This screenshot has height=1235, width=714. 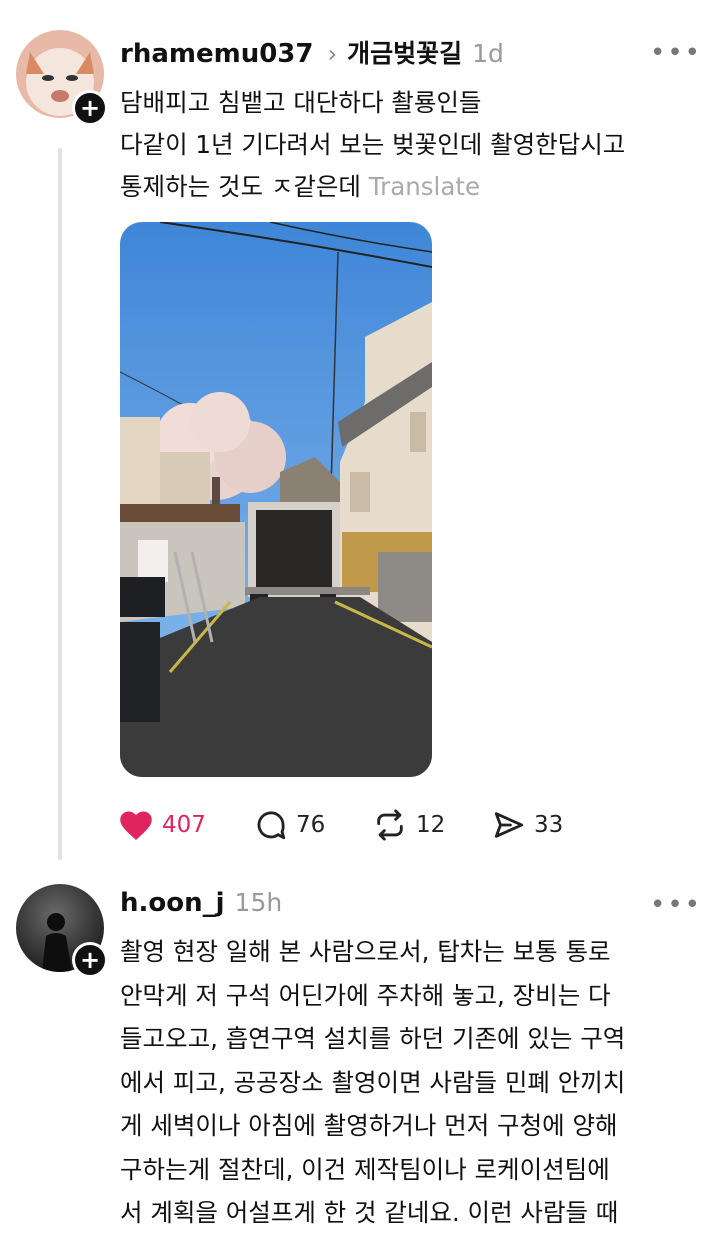 I want to click on post-time: 1d, so click(x=488, y=53).